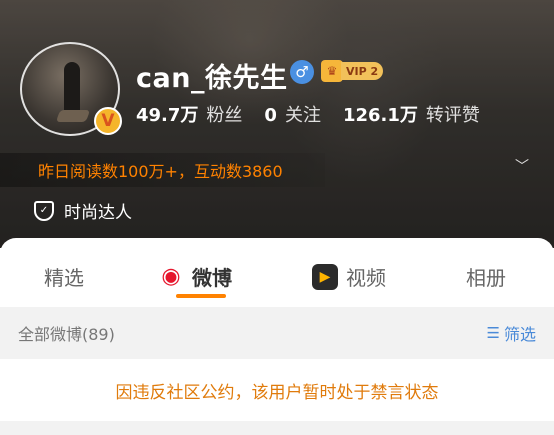  I want to click on profile-tag: ✓ 时尚达人, so click(83, 210).